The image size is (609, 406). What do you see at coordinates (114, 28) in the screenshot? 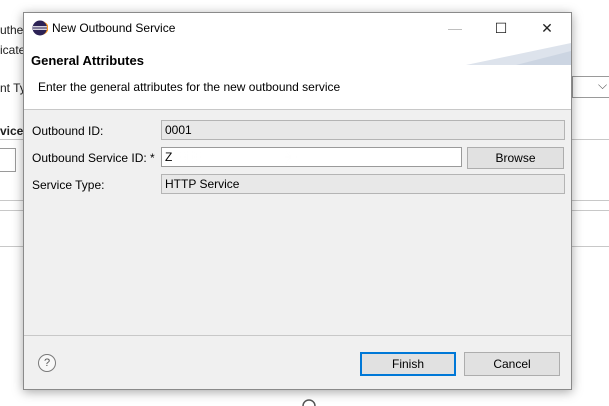
I see `dialog-title: New Outbound Service` at bounding box center [114, 28].